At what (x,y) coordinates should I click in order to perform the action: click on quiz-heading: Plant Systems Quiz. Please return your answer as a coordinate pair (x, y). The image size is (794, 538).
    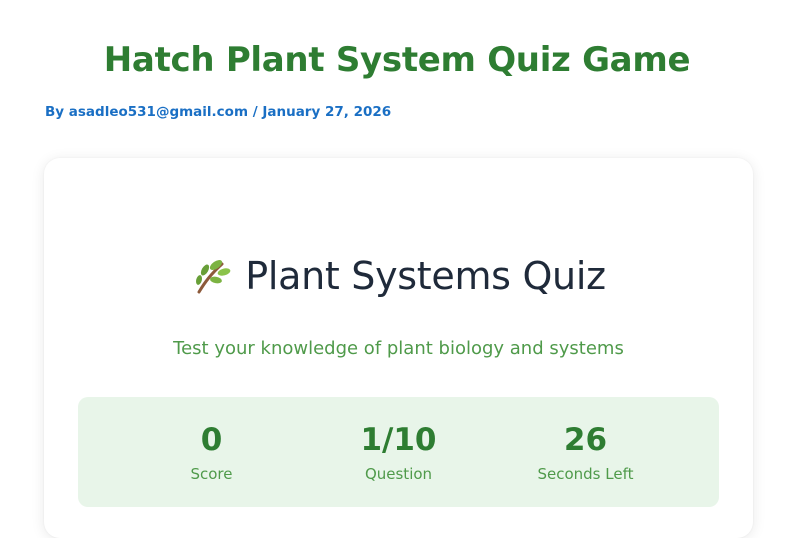
    Looking at the image, I should click on (398, 276).